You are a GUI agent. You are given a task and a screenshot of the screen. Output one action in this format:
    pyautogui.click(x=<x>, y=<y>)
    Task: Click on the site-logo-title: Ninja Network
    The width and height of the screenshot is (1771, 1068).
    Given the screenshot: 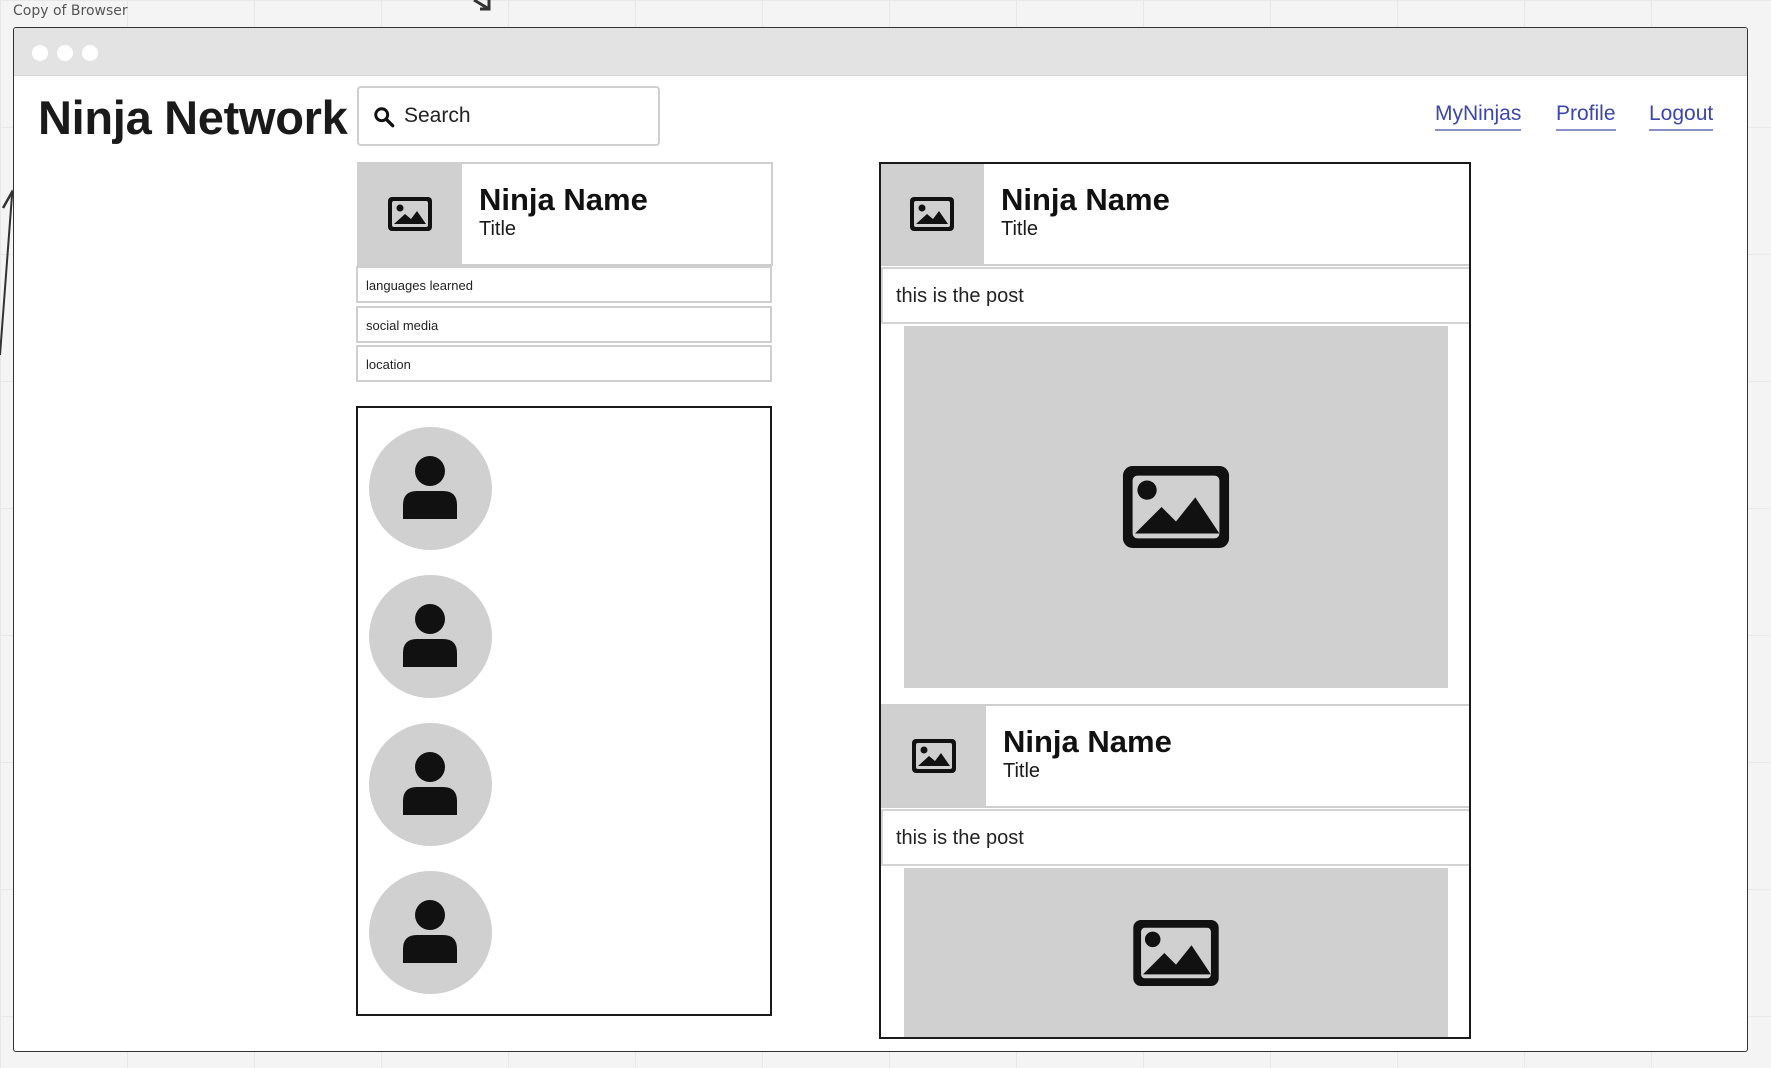 What is the action you would take?
    pyautogui.click(x=193, y=117)
    